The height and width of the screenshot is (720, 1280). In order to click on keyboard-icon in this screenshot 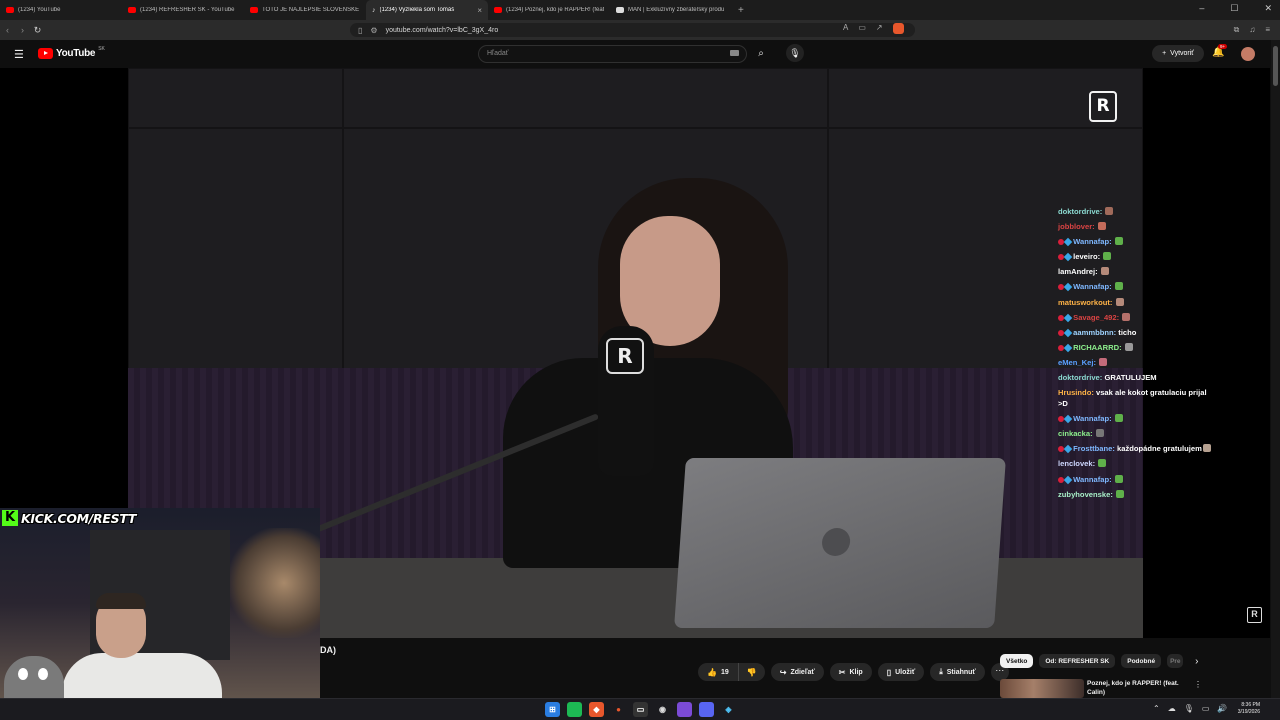, I will do `click(734, 53)`.